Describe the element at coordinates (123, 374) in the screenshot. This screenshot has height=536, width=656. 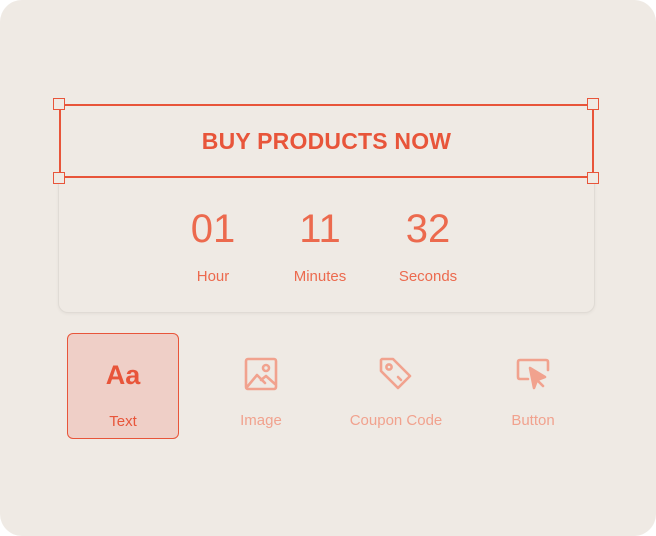
I see `text-aa-icon: Aa` at that location.